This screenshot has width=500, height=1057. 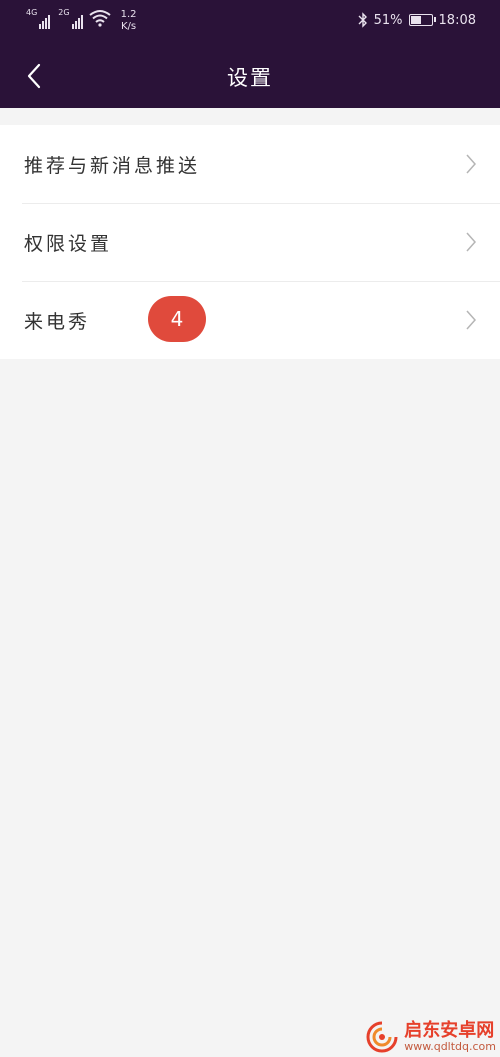 I want to click on signal-4g-icon: 4G, so click(x=38, y=18).